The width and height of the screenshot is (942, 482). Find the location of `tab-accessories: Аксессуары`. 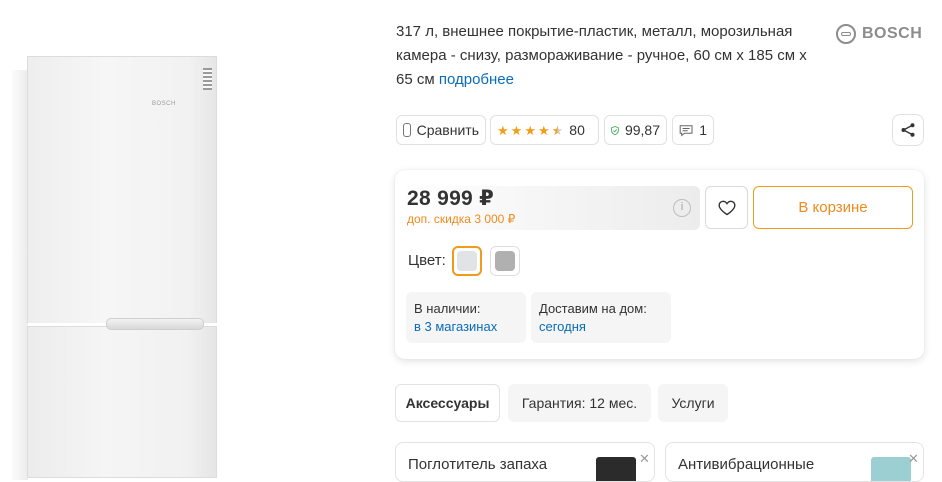

tab-accessories: Аксессуары is located at coordinates (447, 403).